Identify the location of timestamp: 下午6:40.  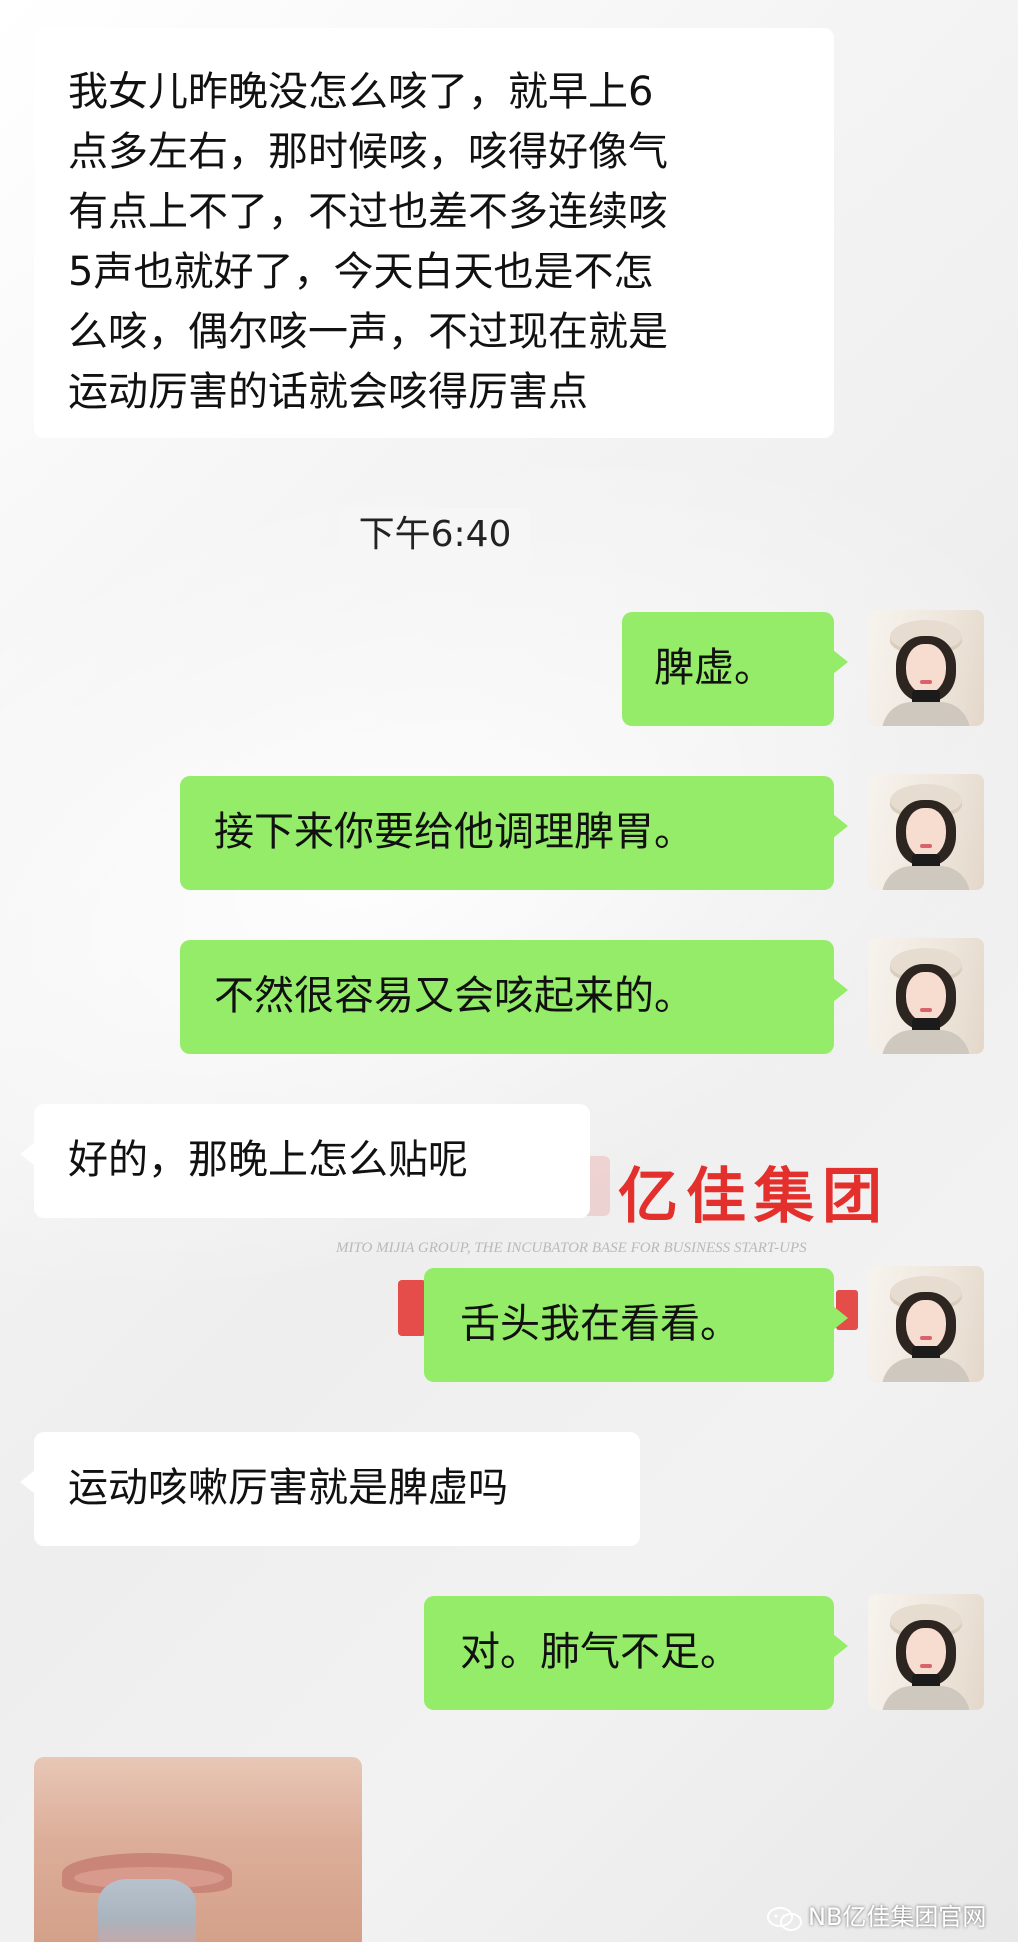
(435, 535).